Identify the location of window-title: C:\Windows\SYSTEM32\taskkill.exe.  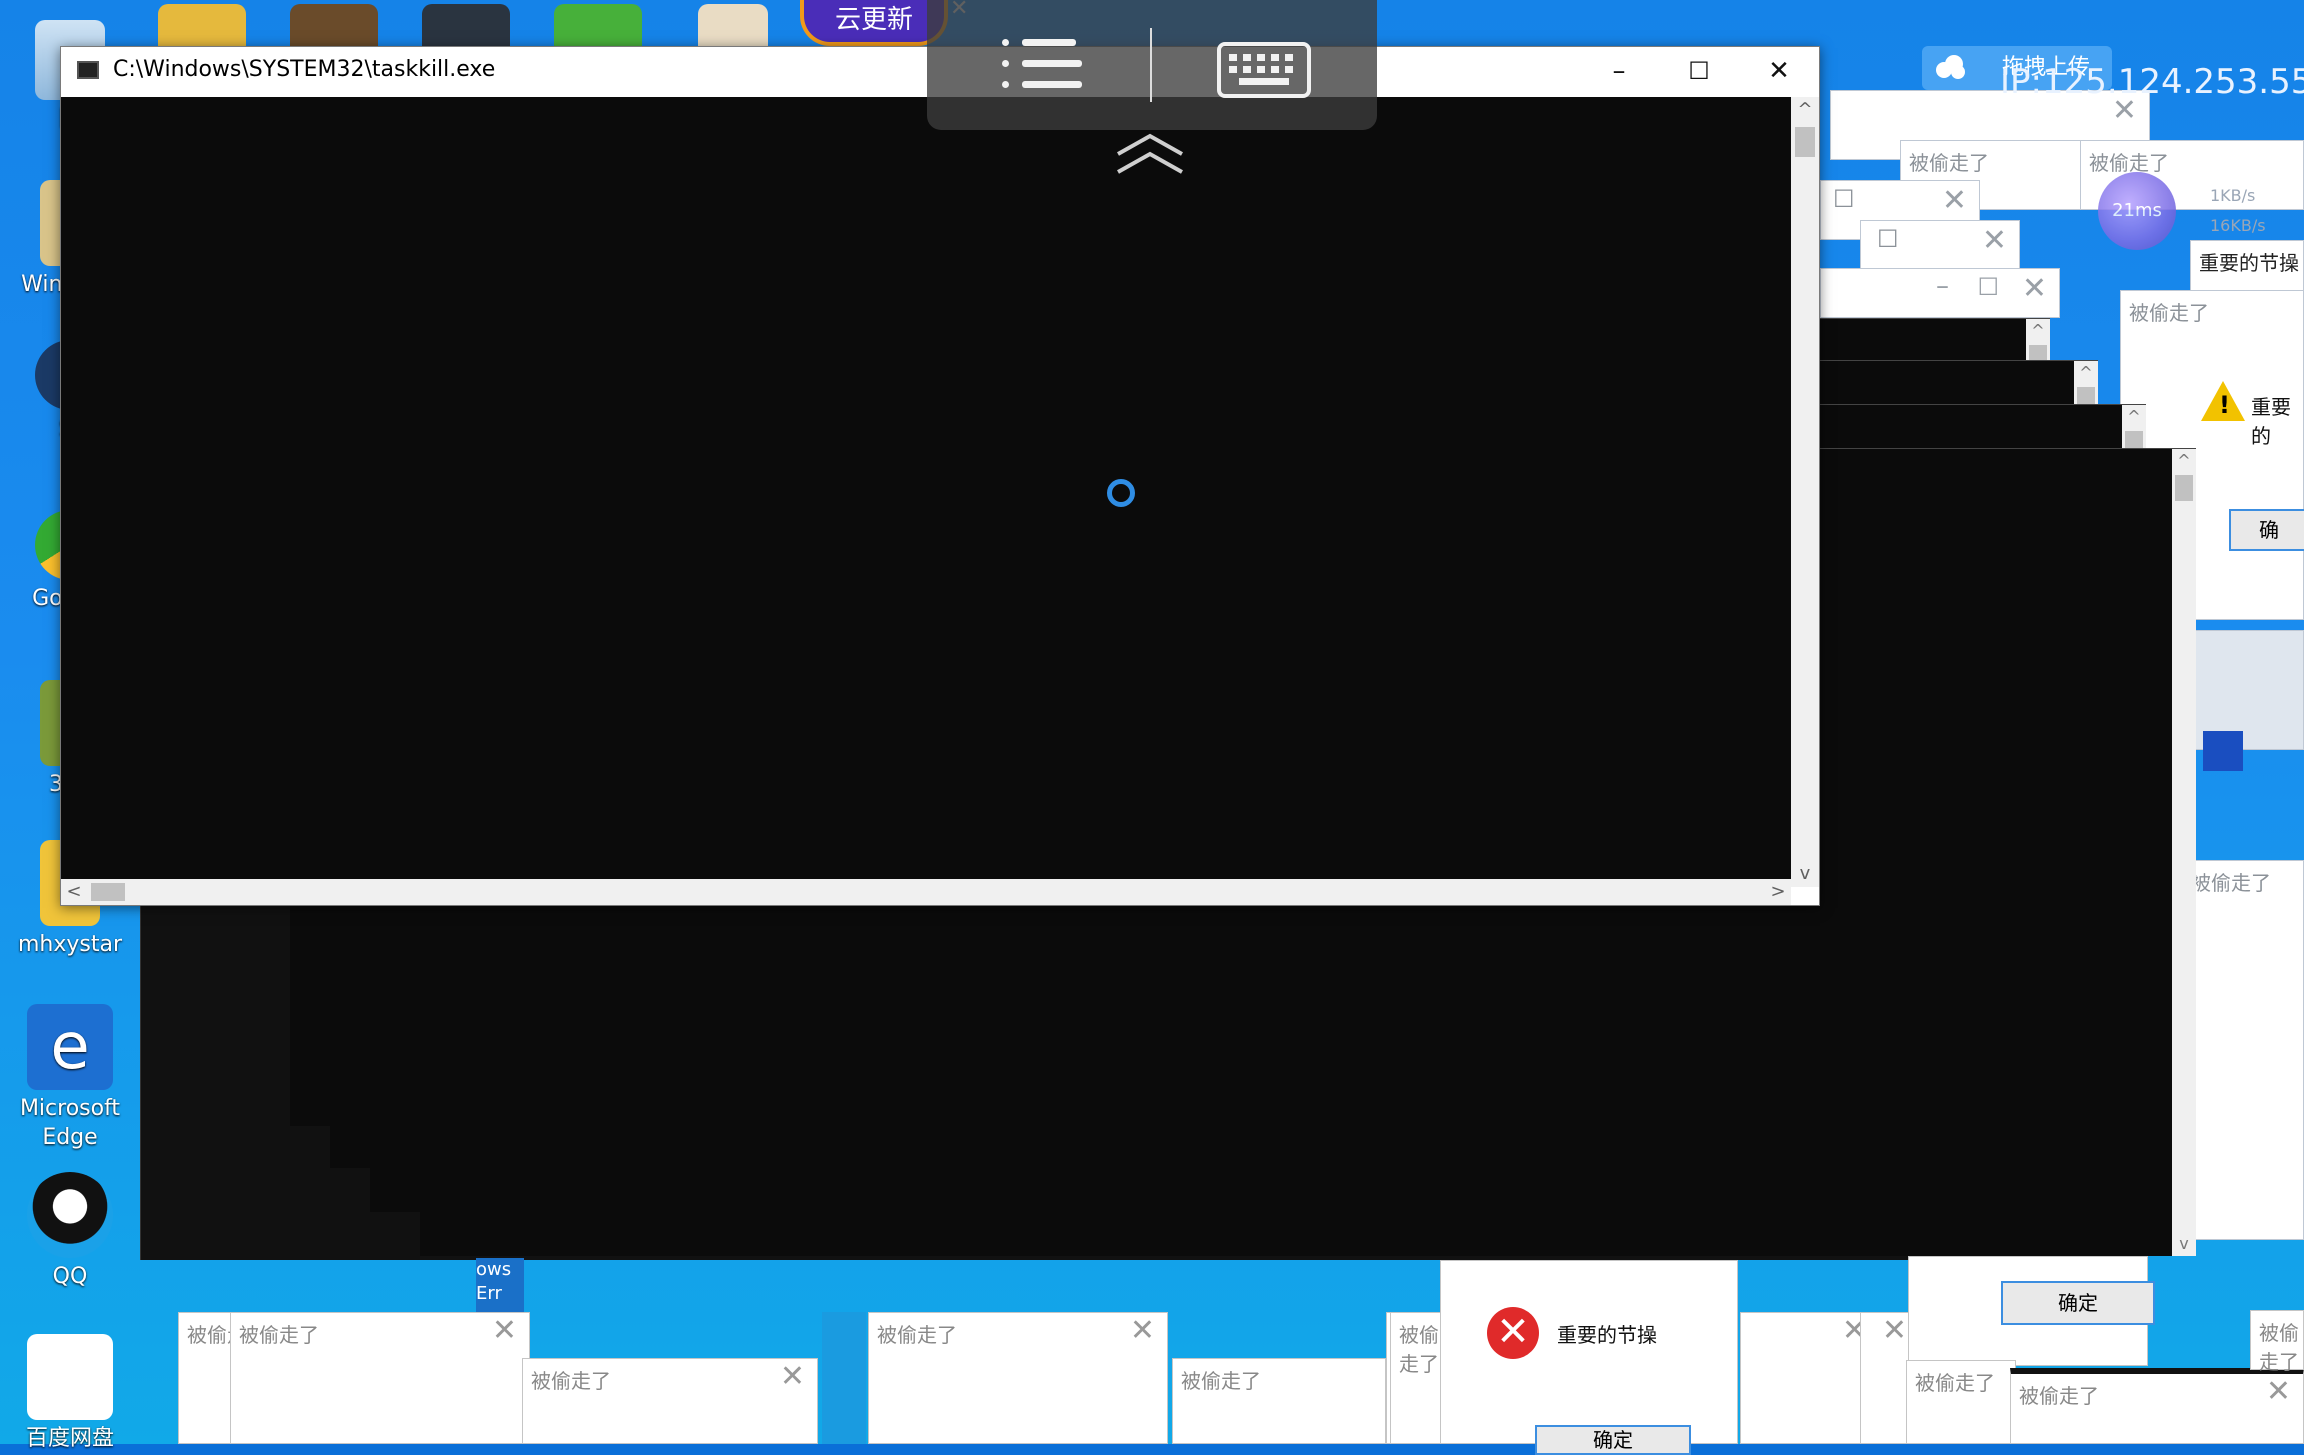
(304, 69).